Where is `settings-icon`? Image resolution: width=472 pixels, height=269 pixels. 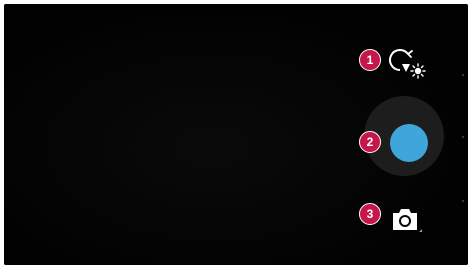
settings-icon is located at coordinates (408, 65).